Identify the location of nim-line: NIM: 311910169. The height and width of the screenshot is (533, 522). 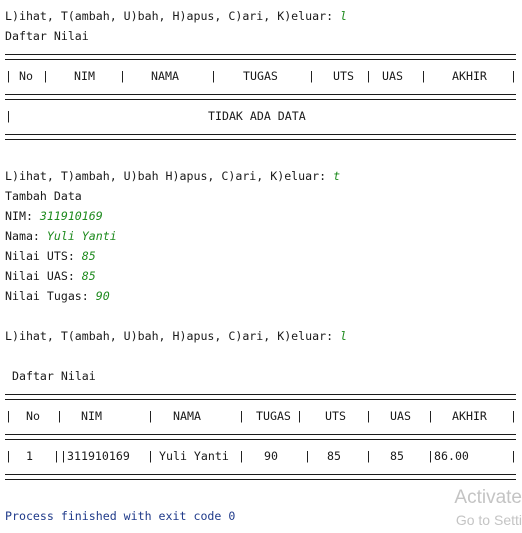
(54, 216).